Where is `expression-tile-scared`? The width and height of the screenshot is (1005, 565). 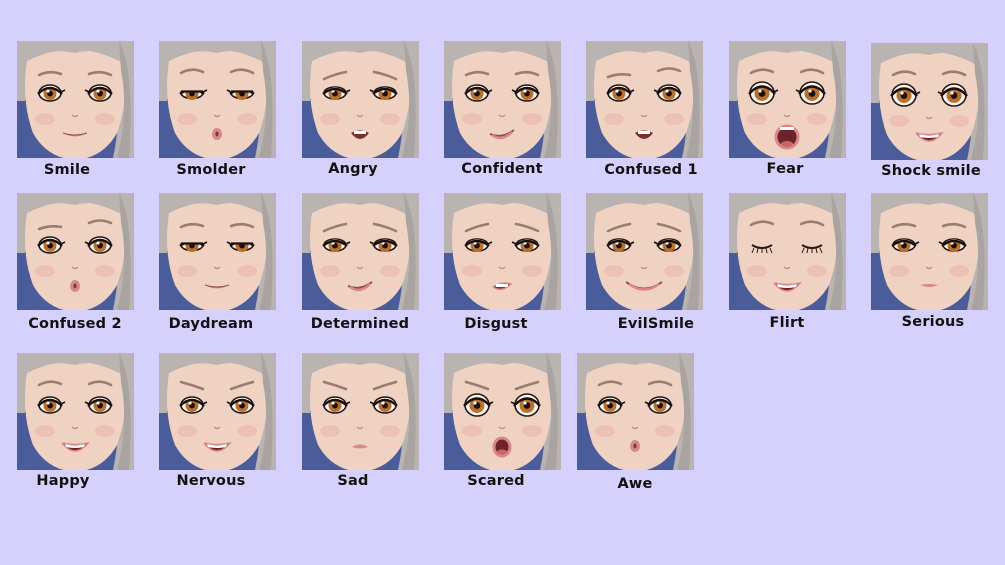
expression-tile-scared is located at coordinates (502, 411).